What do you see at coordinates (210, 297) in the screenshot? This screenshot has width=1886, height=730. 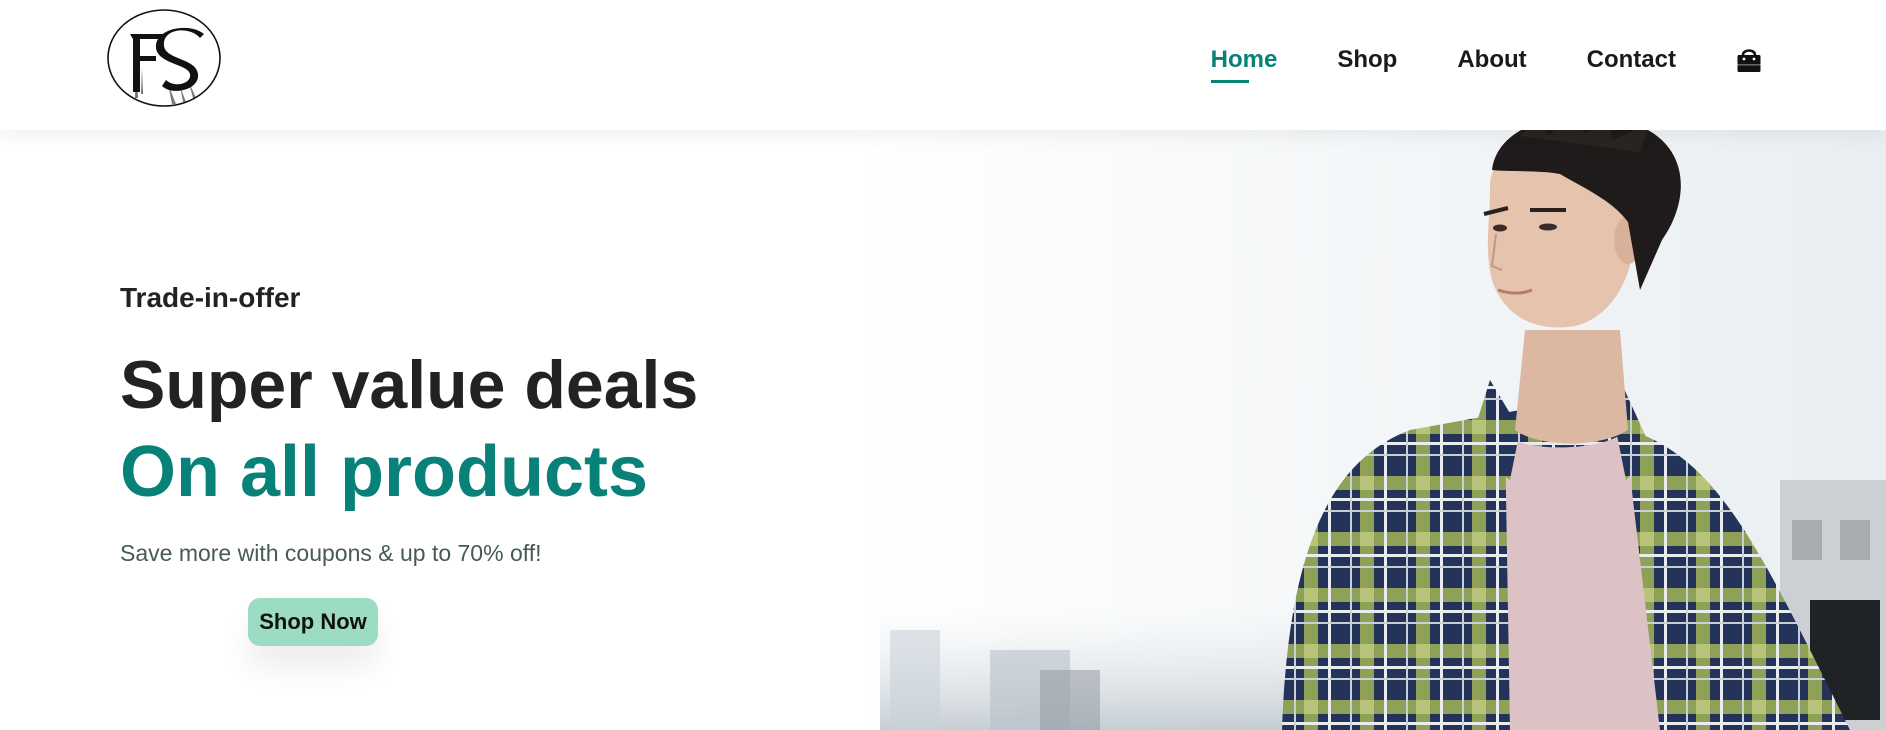 I see `hero-eyebrow: Trade-in-offer` at bounding box center [210, 297].